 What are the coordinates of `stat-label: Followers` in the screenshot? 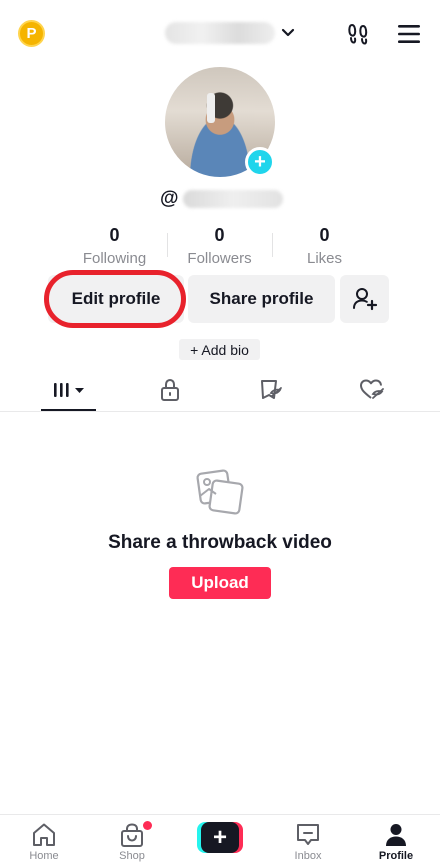 It's located at (219, 258).